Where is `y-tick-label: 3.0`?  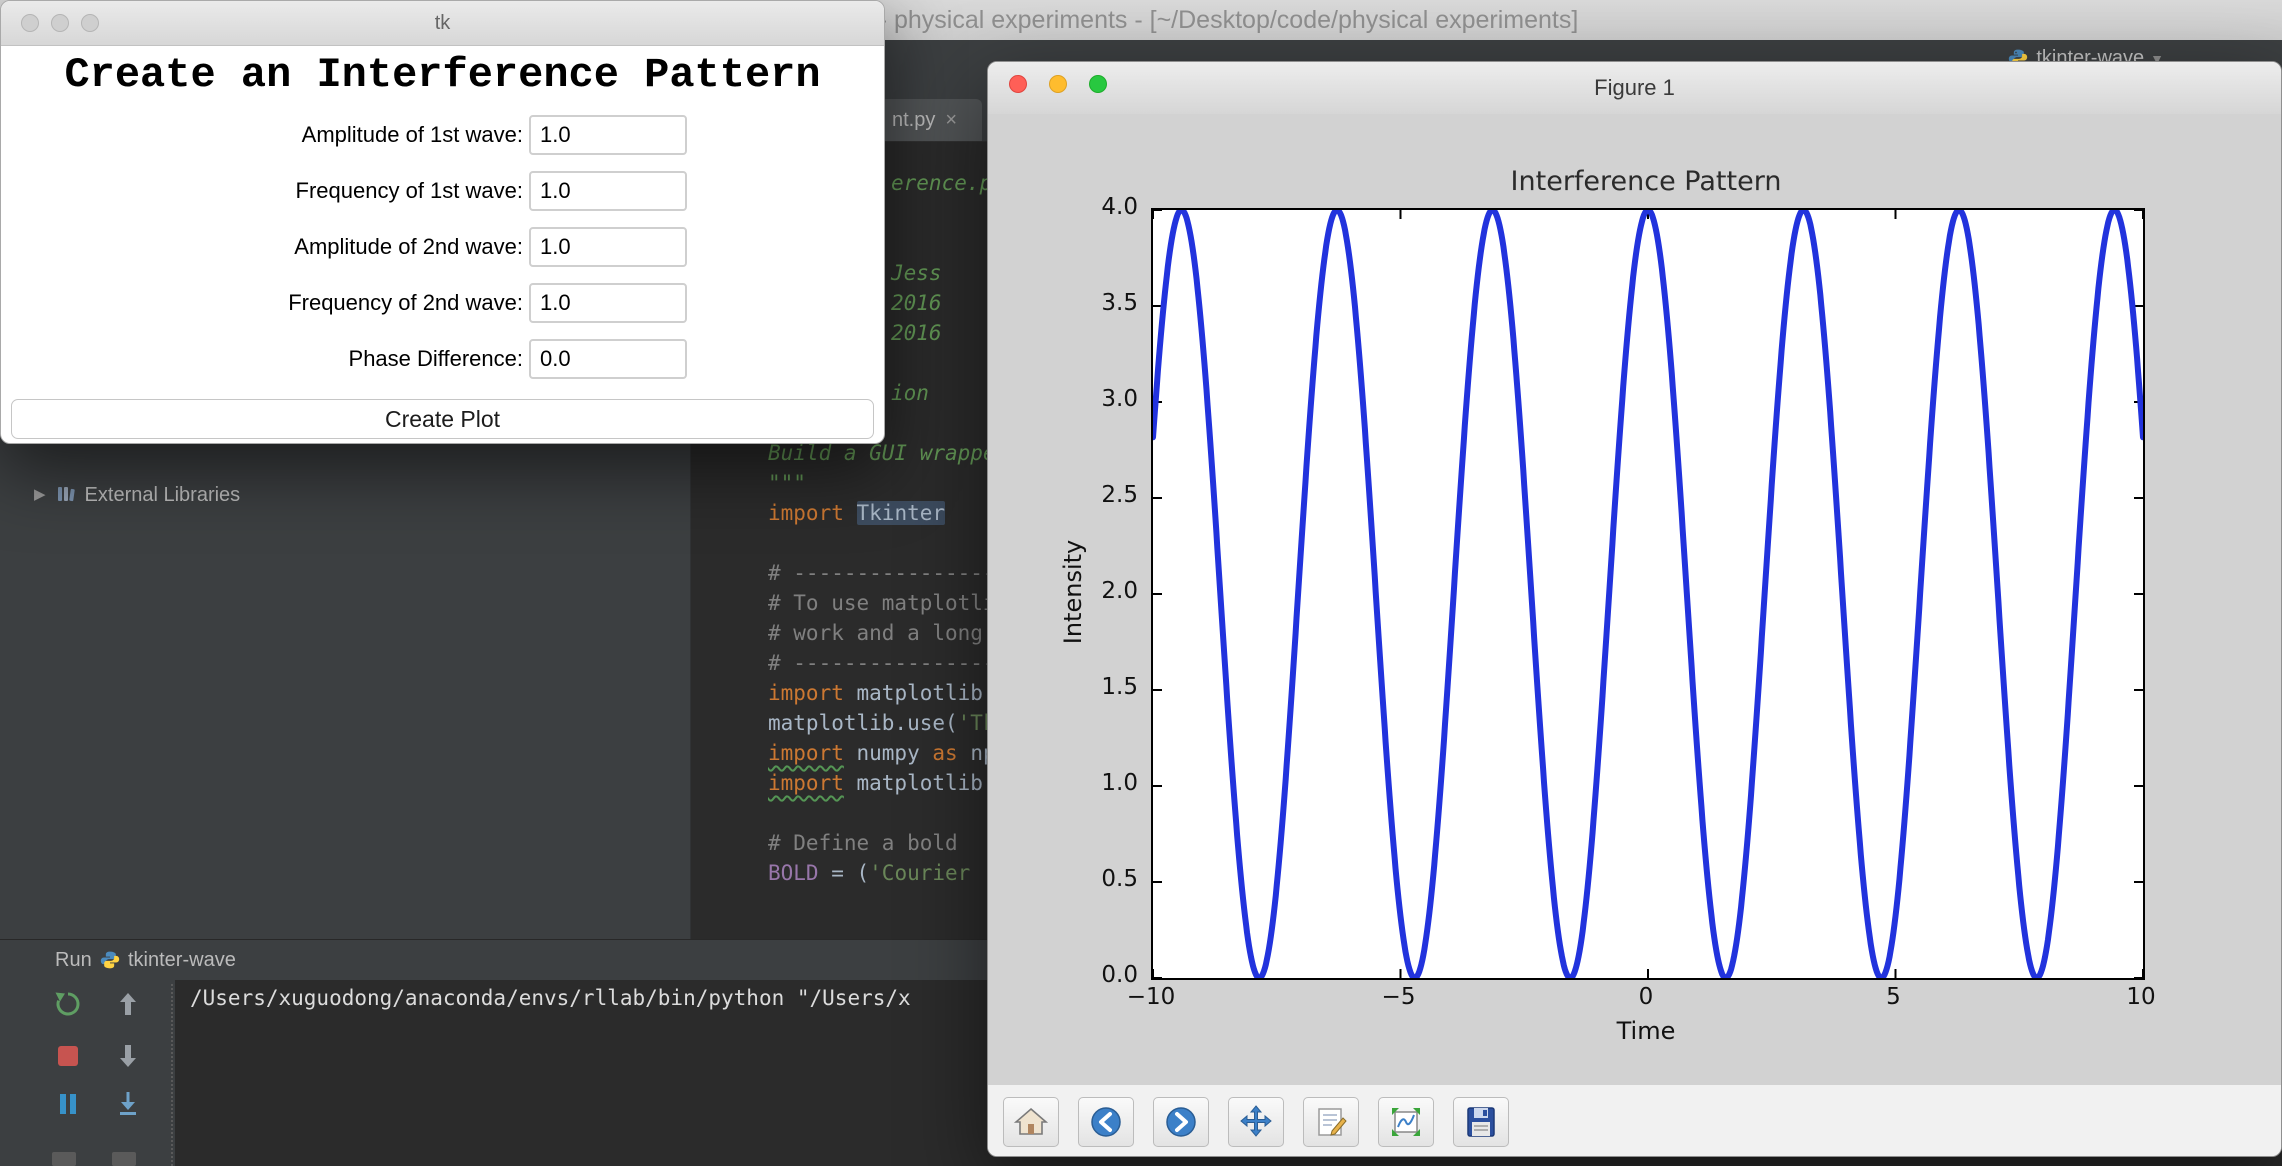 y-tick-label: 3.0 is located at coordinates (1119, 399).